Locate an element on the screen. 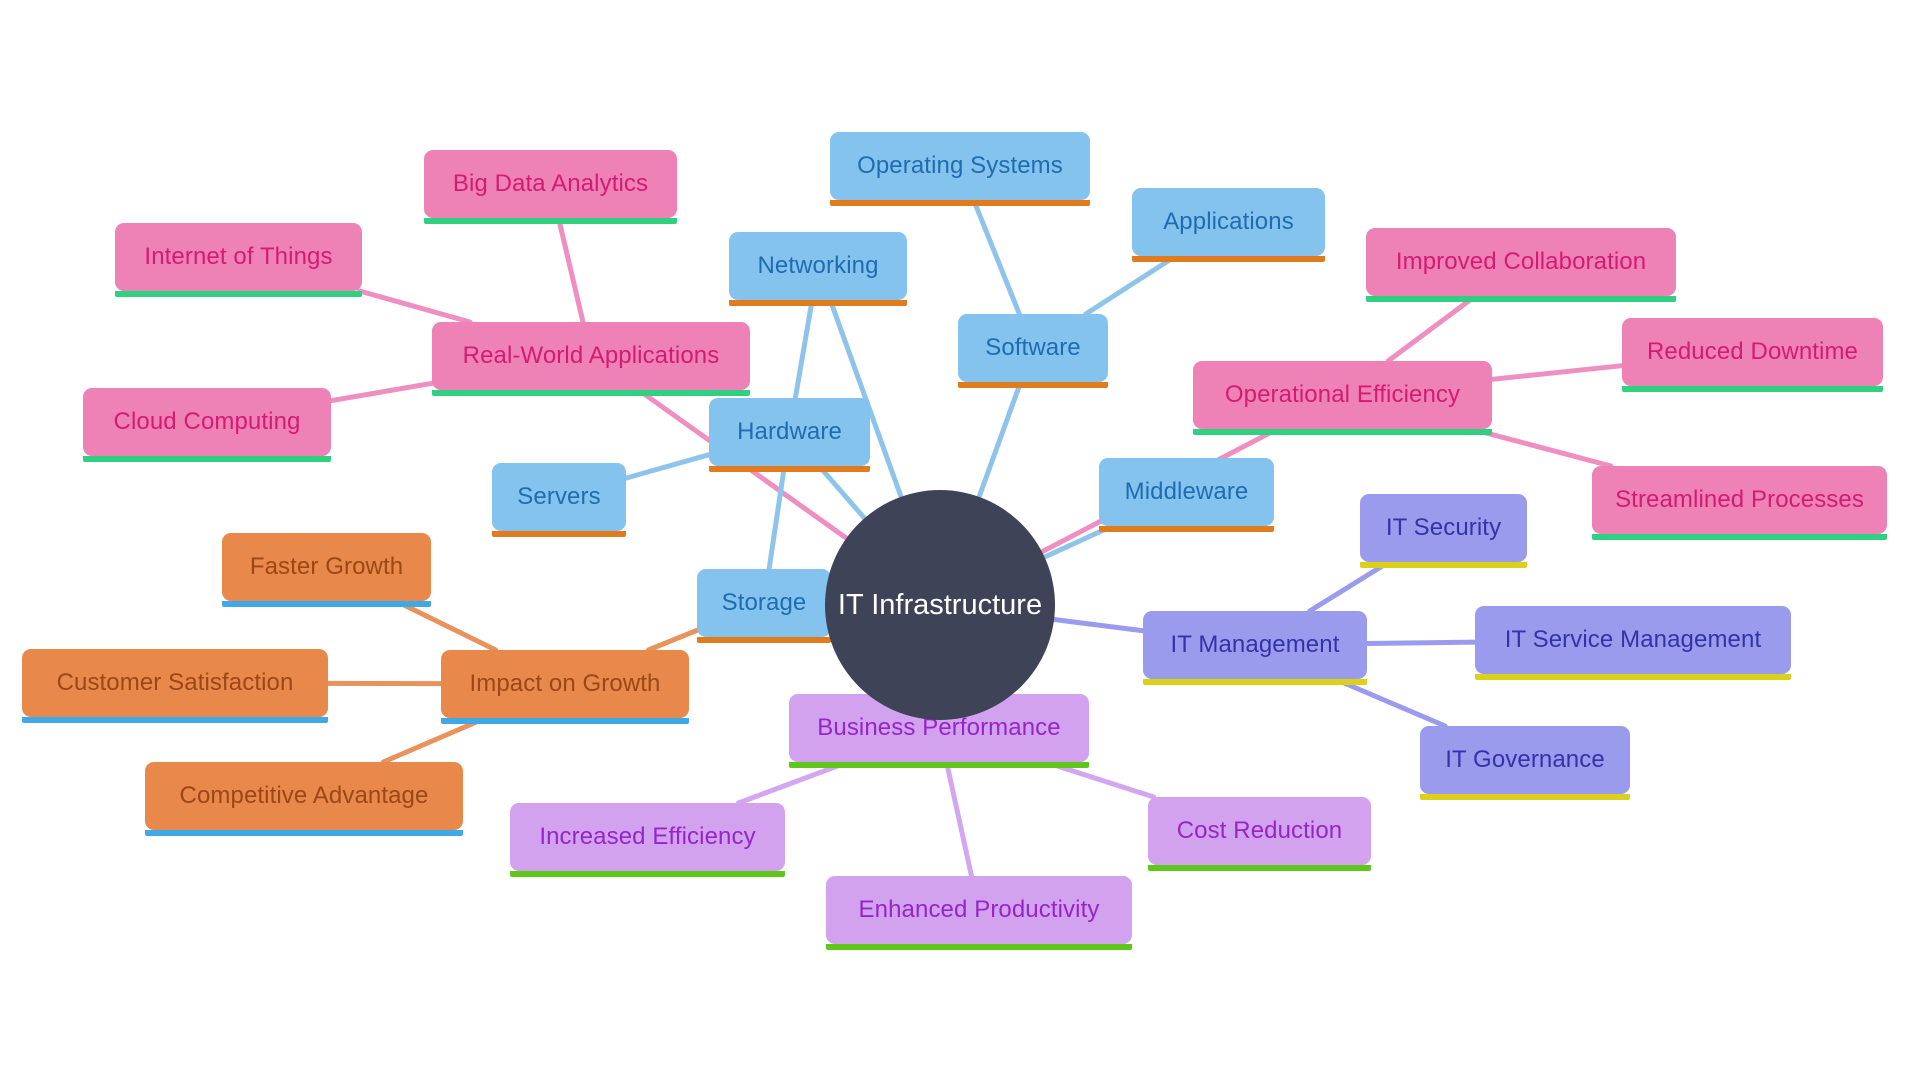  root-node-label: IT Infrastructure is located at coordinates (940, 604).